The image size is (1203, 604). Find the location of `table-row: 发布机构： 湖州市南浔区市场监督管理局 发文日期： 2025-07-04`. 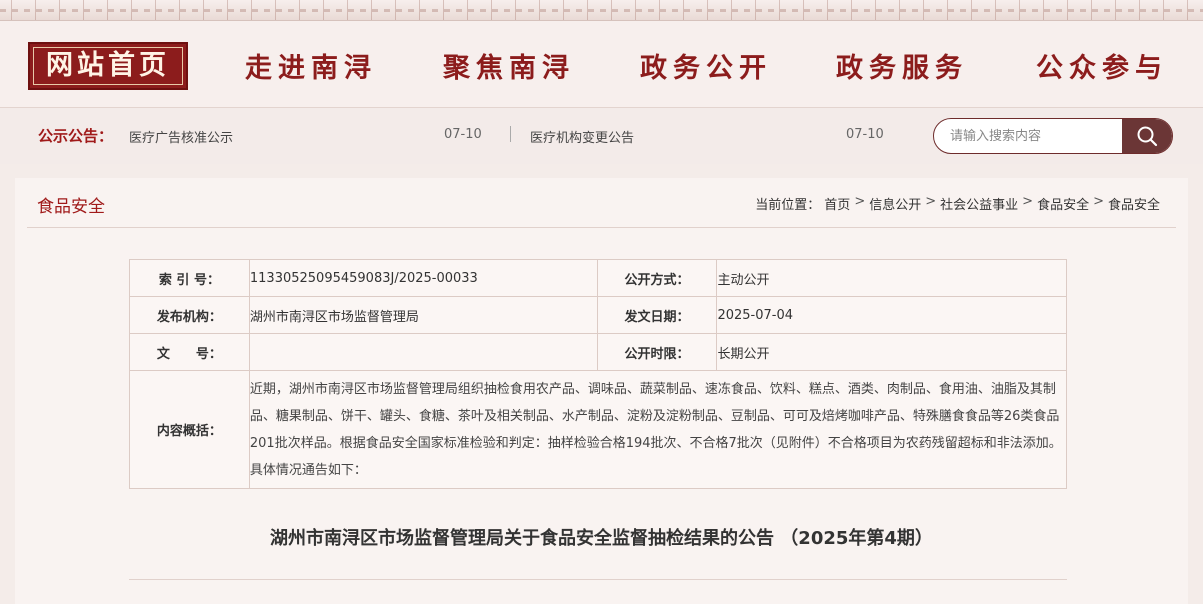

table-row: 发布机构： 湖州市南浔区市场监督管理局 发文日期： 2025-07-04 is located at coordinates (598, 315).